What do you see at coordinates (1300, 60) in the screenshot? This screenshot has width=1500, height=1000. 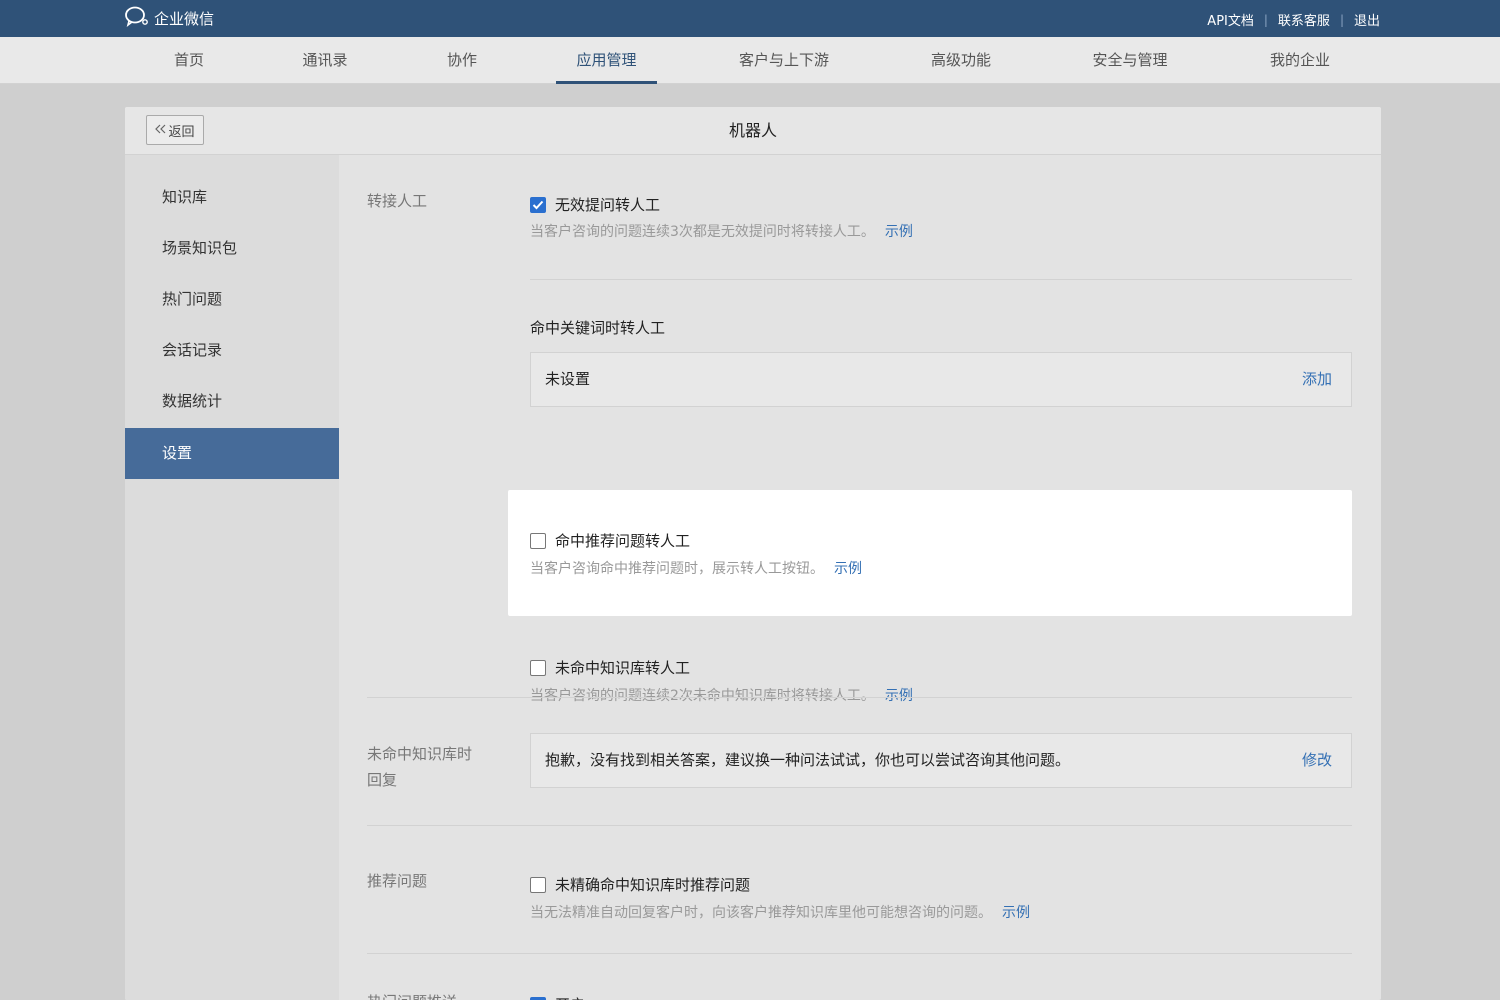 I see `nav-my-company: 我的企业` at bounding box center [1300, 60].